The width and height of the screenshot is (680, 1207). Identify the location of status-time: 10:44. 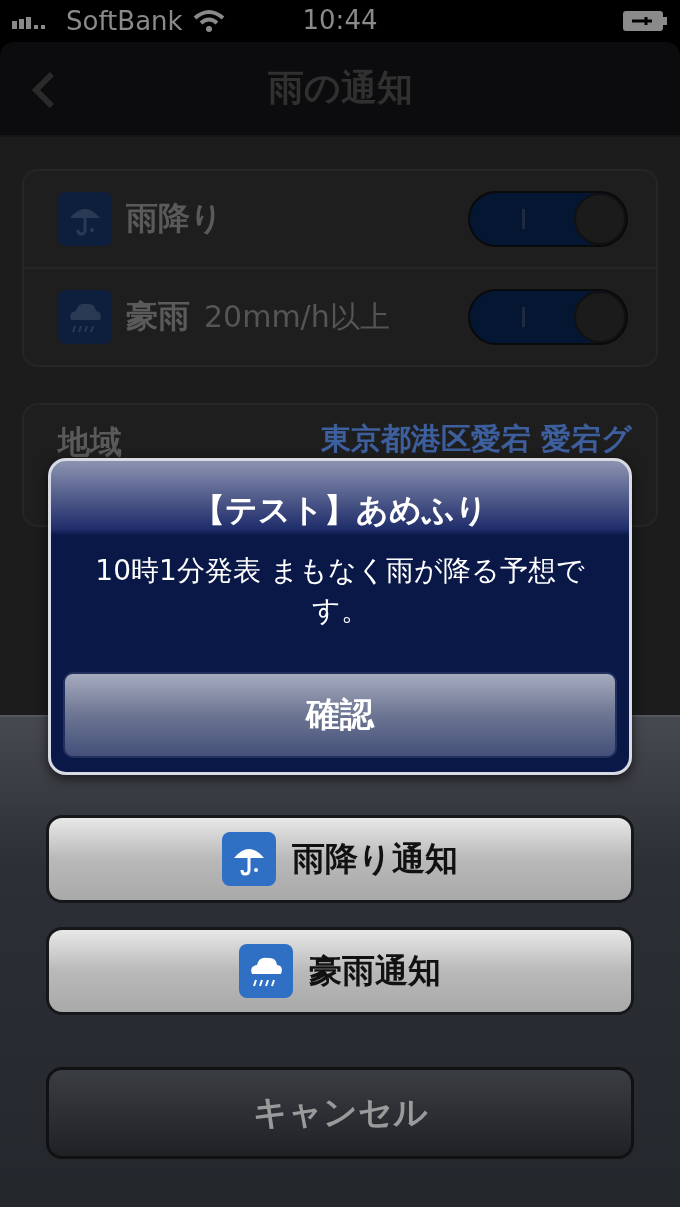
(340, 20).